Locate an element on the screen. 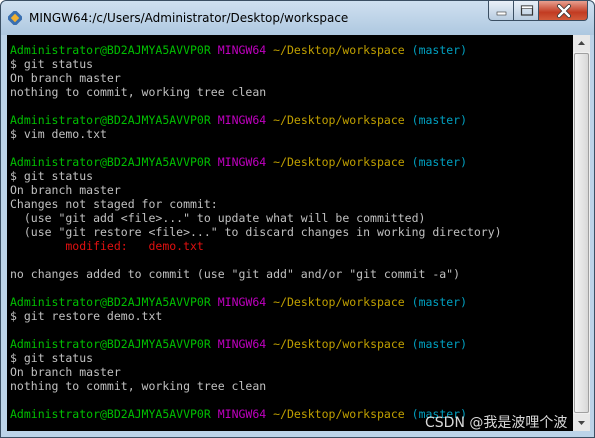 The width and height of the screenshot is (595, 438). vertical-scrollbar is located at coordinates (581, 233).